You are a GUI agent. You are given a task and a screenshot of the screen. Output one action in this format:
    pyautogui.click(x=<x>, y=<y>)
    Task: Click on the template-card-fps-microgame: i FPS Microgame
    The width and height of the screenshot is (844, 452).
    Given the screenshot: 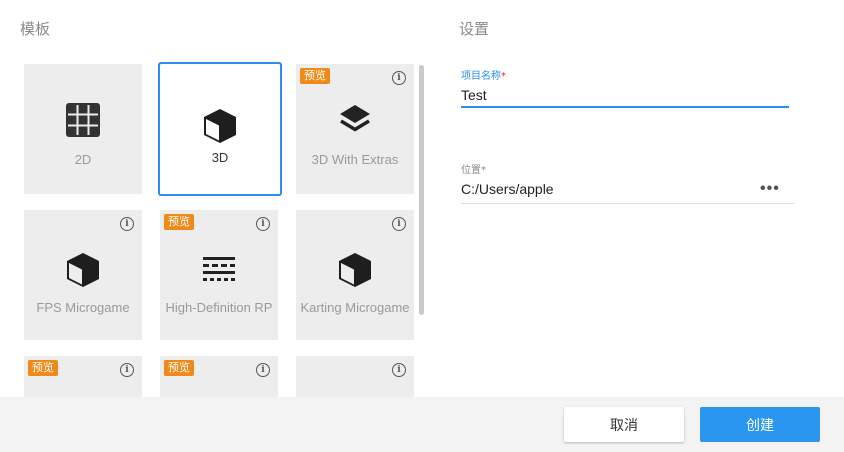 What is the action you would take?
    pyautogui.click(x=83, y=275)
    